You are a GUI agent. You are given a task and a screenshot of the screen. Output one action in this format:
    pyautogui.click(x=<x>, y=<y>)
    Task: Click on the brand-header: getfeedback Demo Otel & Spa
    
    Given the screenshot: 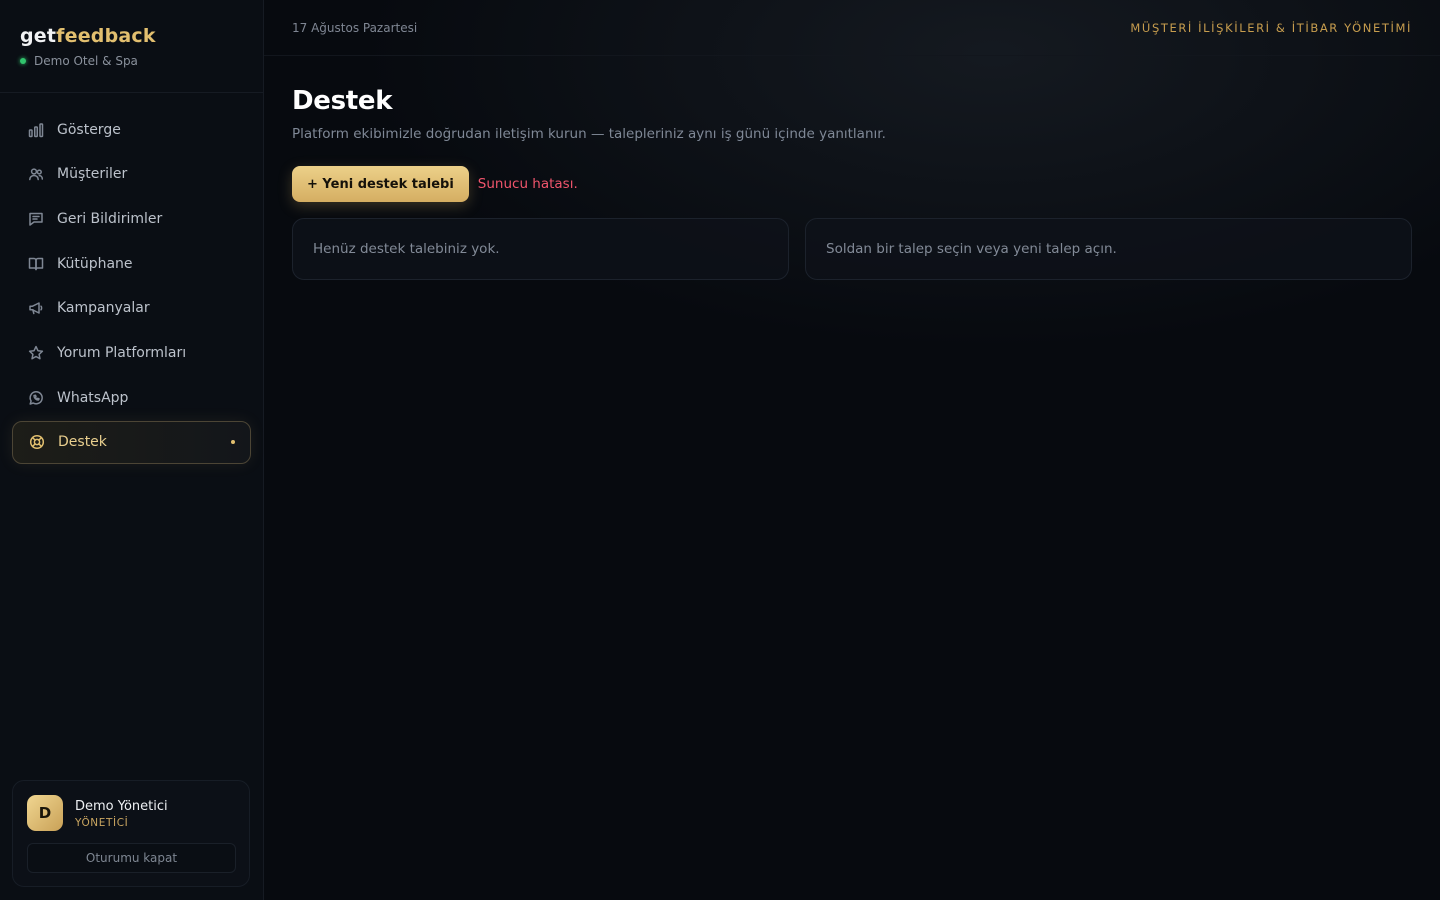 What is the action you would take?
    pyautogui.click(x=131, y=46)
    